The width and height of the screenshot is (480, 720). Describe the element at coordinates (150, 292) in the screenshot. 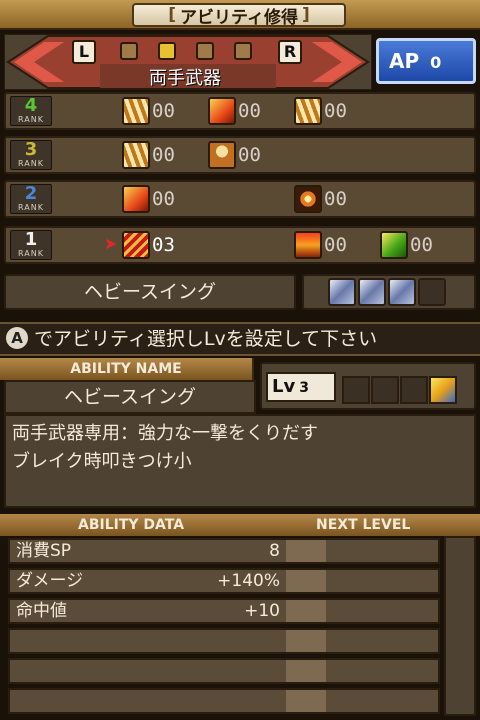

I see `selected-ability-name: ヘビースイング` at that location.